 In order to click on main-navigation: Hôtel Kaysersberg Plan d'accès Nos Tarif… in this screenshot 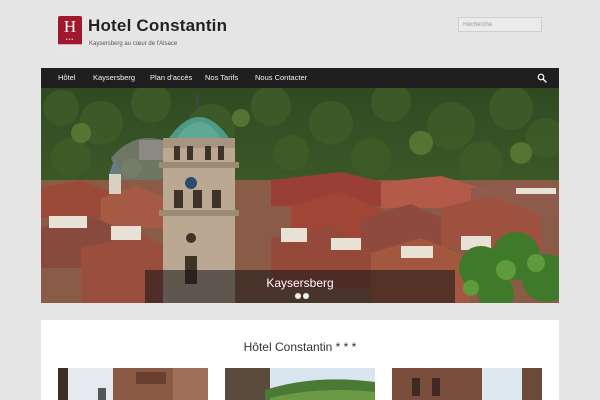, I will do `click(300, 78)`.